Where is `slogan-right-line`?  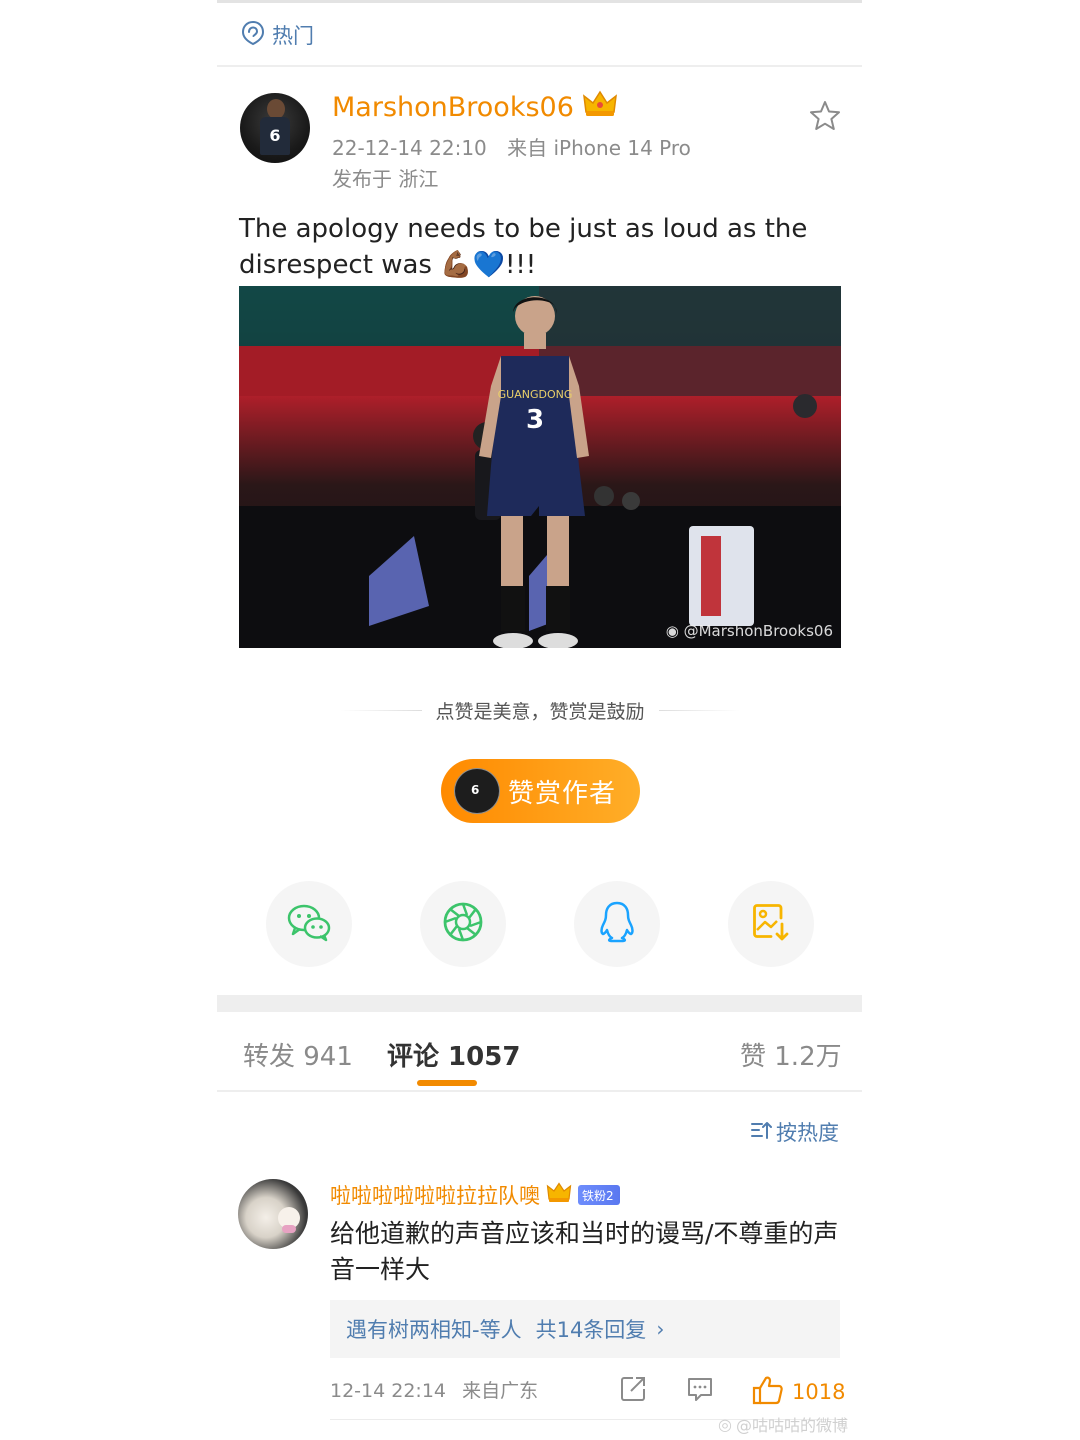
slogan-right-line is located at coordinates (699, 710).